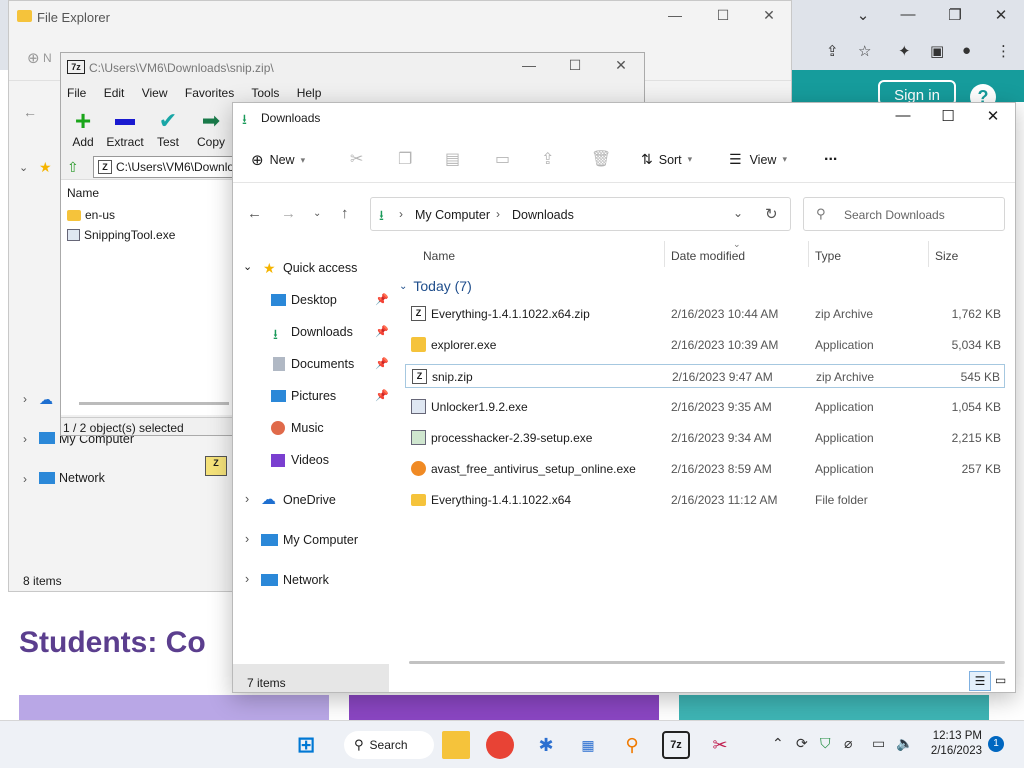 This screenshot has height=768, width=1024. Describe the element at coordinates (389, 745) in the screenshot. I see `taskbar-search: ⚲ Search` at that location.